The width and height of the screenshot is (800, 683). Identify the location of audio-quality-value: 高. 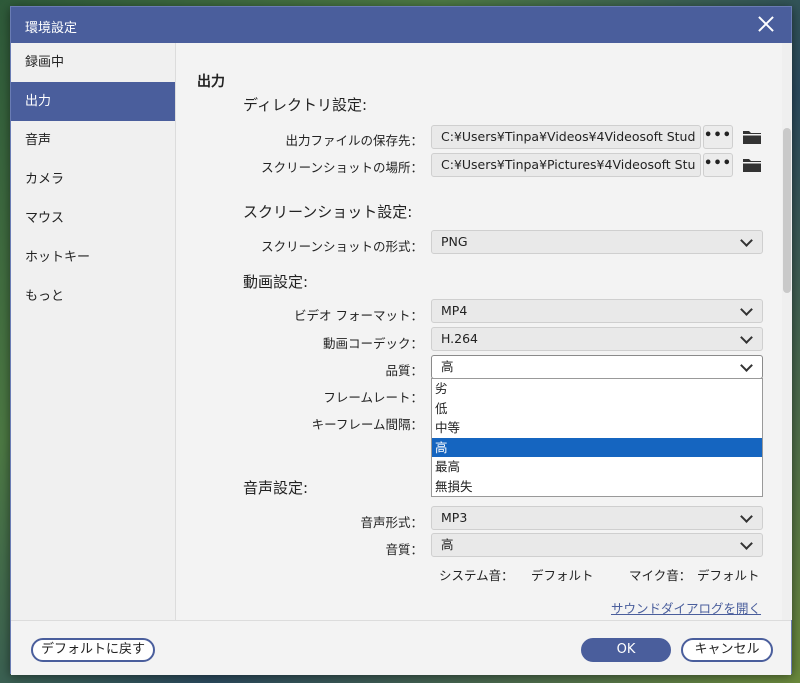
(447, 544).